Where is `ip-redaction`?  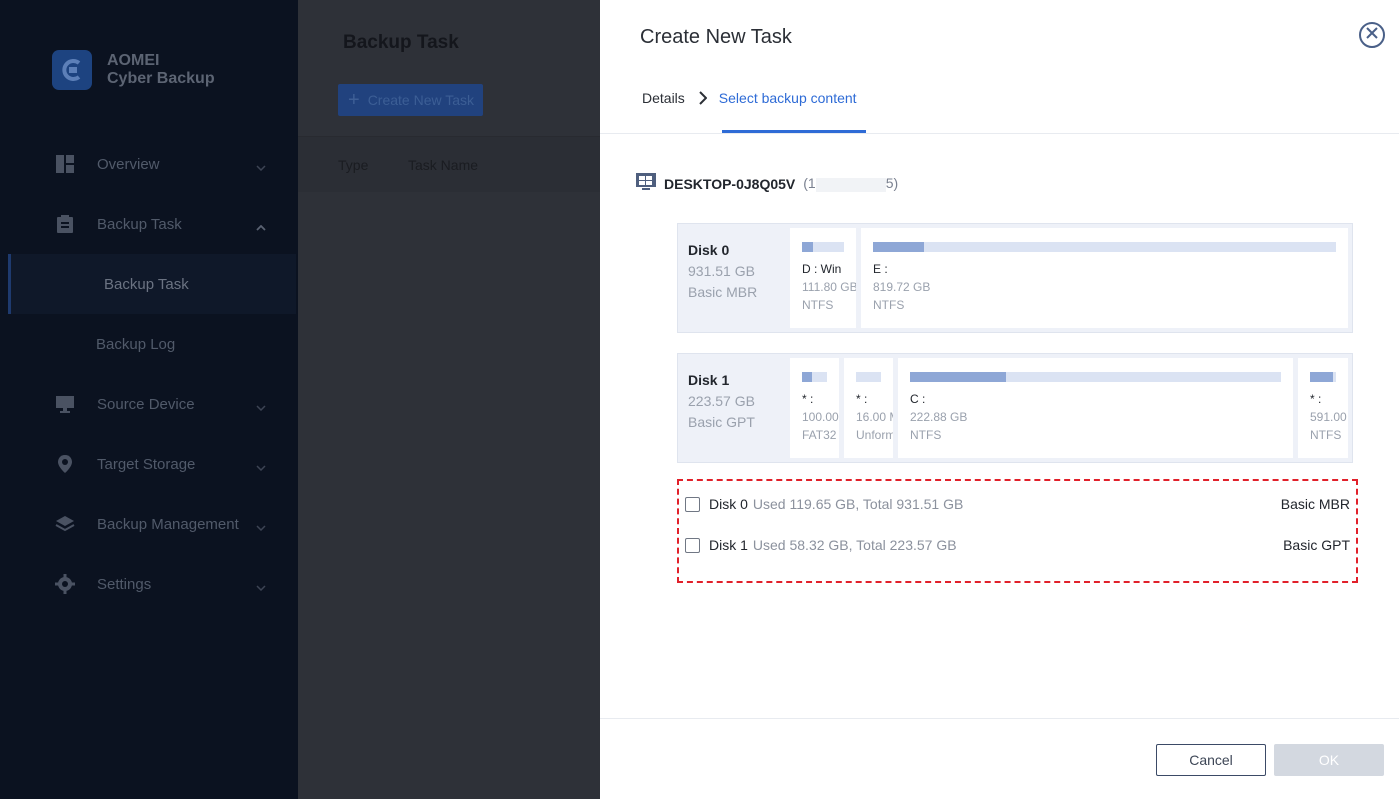
ip-redaction is located at coordinates (850, 184).